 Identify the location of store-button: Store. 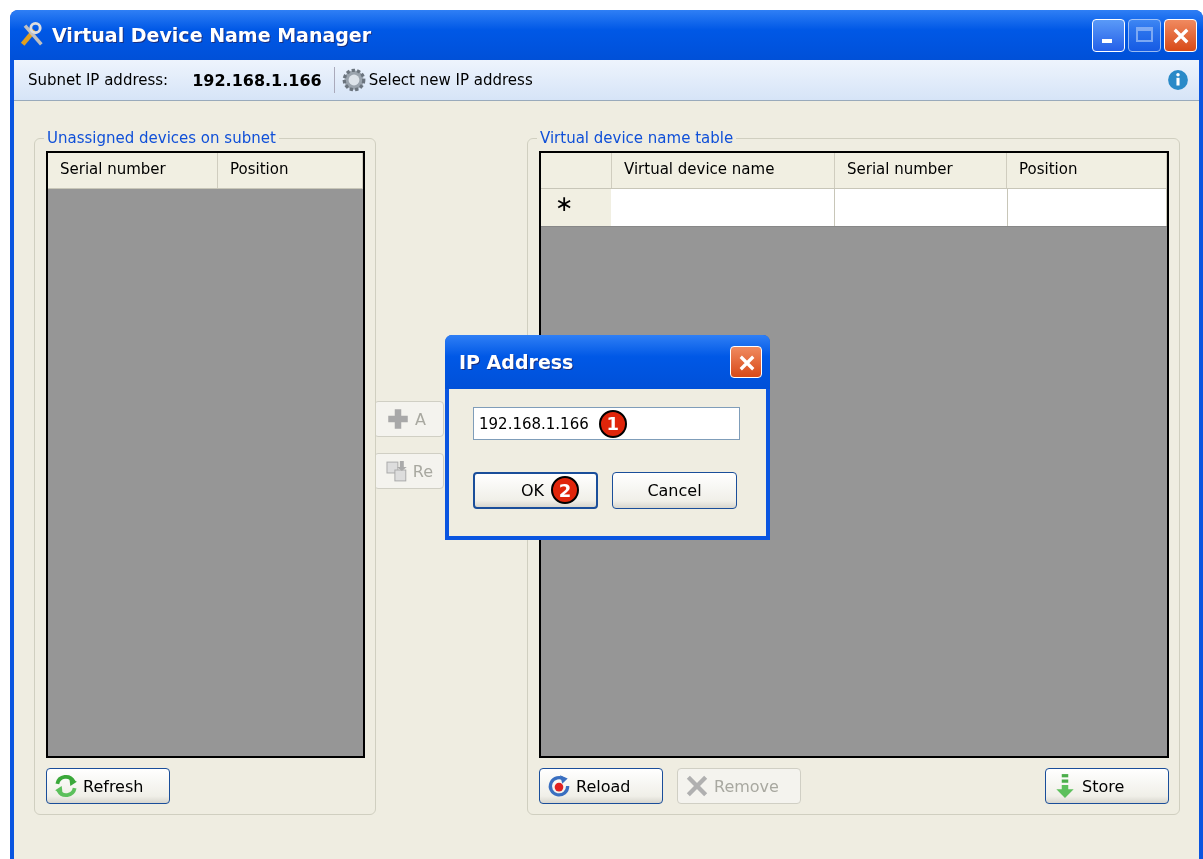
(1107, 786).